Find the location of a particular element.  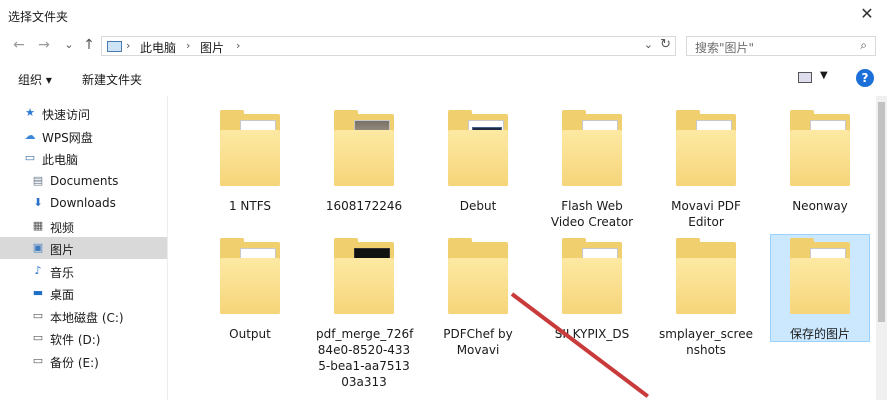

sidebar-item-icon: ★ is located at coordinates (30, 112).